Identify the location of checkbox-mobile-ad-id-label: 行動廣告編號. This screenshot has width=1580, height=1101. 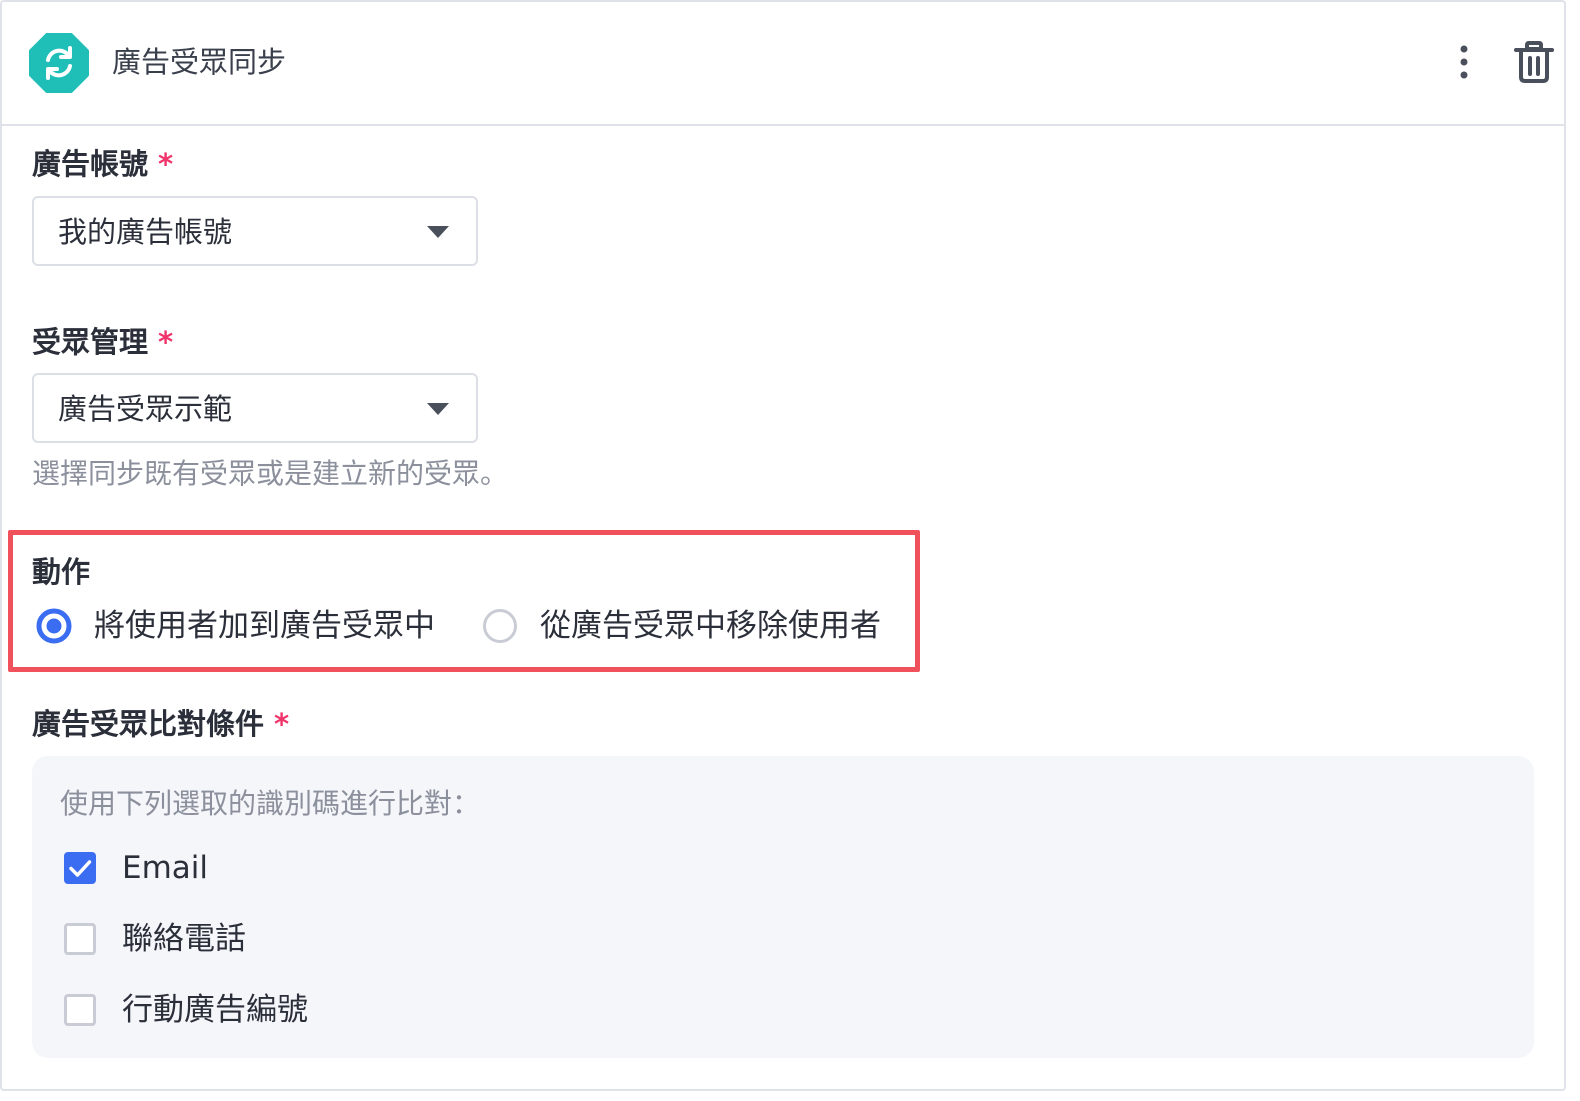
(215, 1010).